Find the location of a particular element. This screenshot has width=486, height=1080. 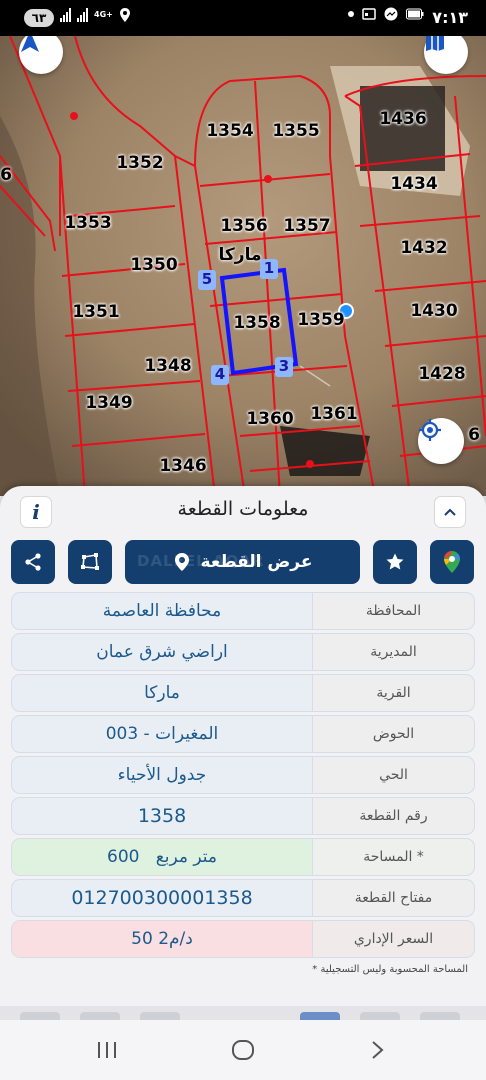

lot-number-label: 1360 is located at coordinates (270, 419).